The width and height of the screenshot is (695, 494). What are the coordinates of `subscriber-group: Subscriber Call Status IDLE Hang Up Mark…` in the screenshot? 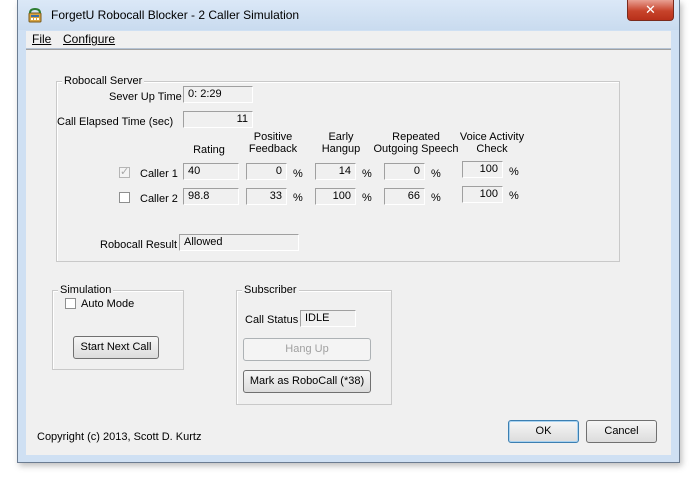 It's located at (314, 344).